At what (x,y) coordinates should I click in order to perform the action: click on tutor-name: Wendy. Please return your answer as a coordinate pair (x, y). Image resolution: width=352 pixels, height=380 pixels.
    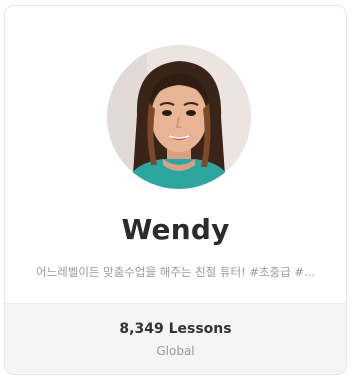
    Looking at the image, I should click on (175, 229).